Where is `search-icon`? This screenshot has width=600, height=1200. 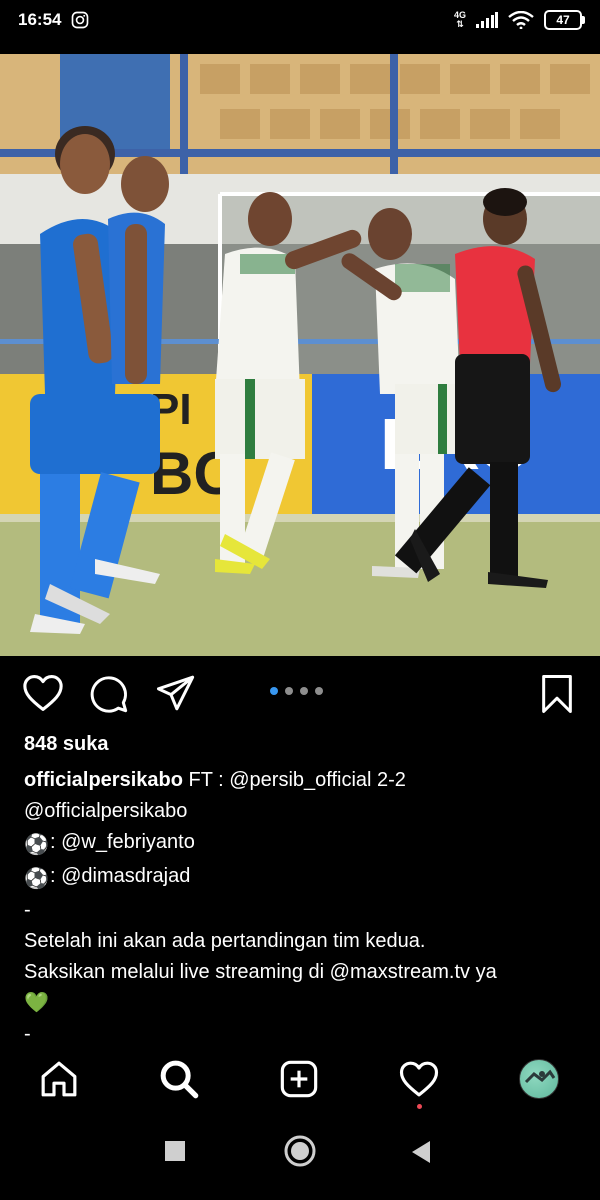 search-icon is located at coordinates (179, 1079).